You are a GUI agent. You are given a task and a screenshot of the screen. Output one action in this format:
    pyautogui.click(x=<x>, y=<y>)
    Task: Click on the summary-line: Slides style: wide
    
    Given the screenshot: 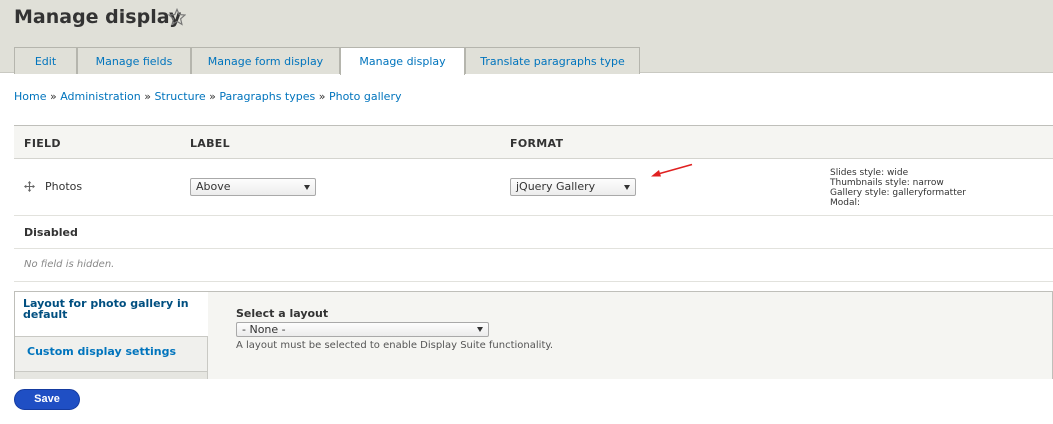 What is the action you would take?
    pyautogui.click(x=869, y=173)
    